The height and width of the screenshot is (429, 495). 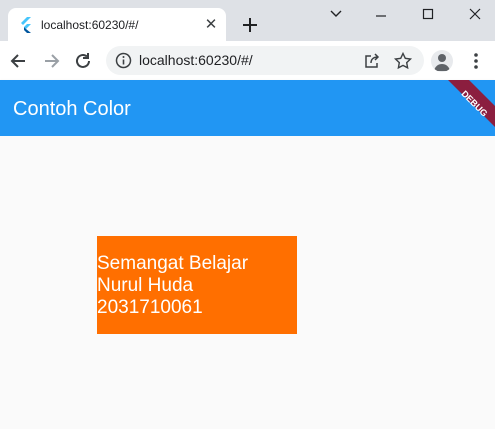 What do you see at coordinates (145, 285) in the screenshot?
I see `box-text-line-2: Nurul Huda` at bounding box center [145, 285].